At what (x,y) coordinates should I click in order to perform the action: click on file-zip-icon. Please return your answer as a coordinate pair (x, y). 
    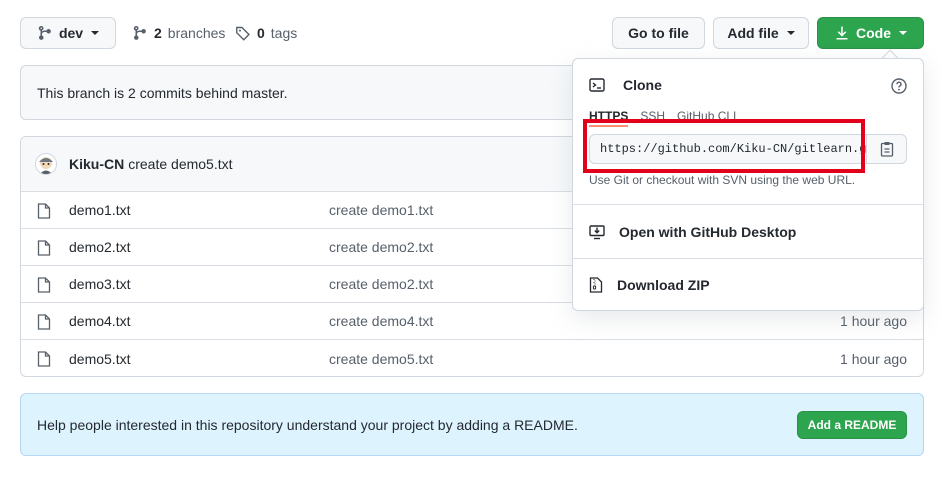
    Looking at the image, I should click on (596, 285).